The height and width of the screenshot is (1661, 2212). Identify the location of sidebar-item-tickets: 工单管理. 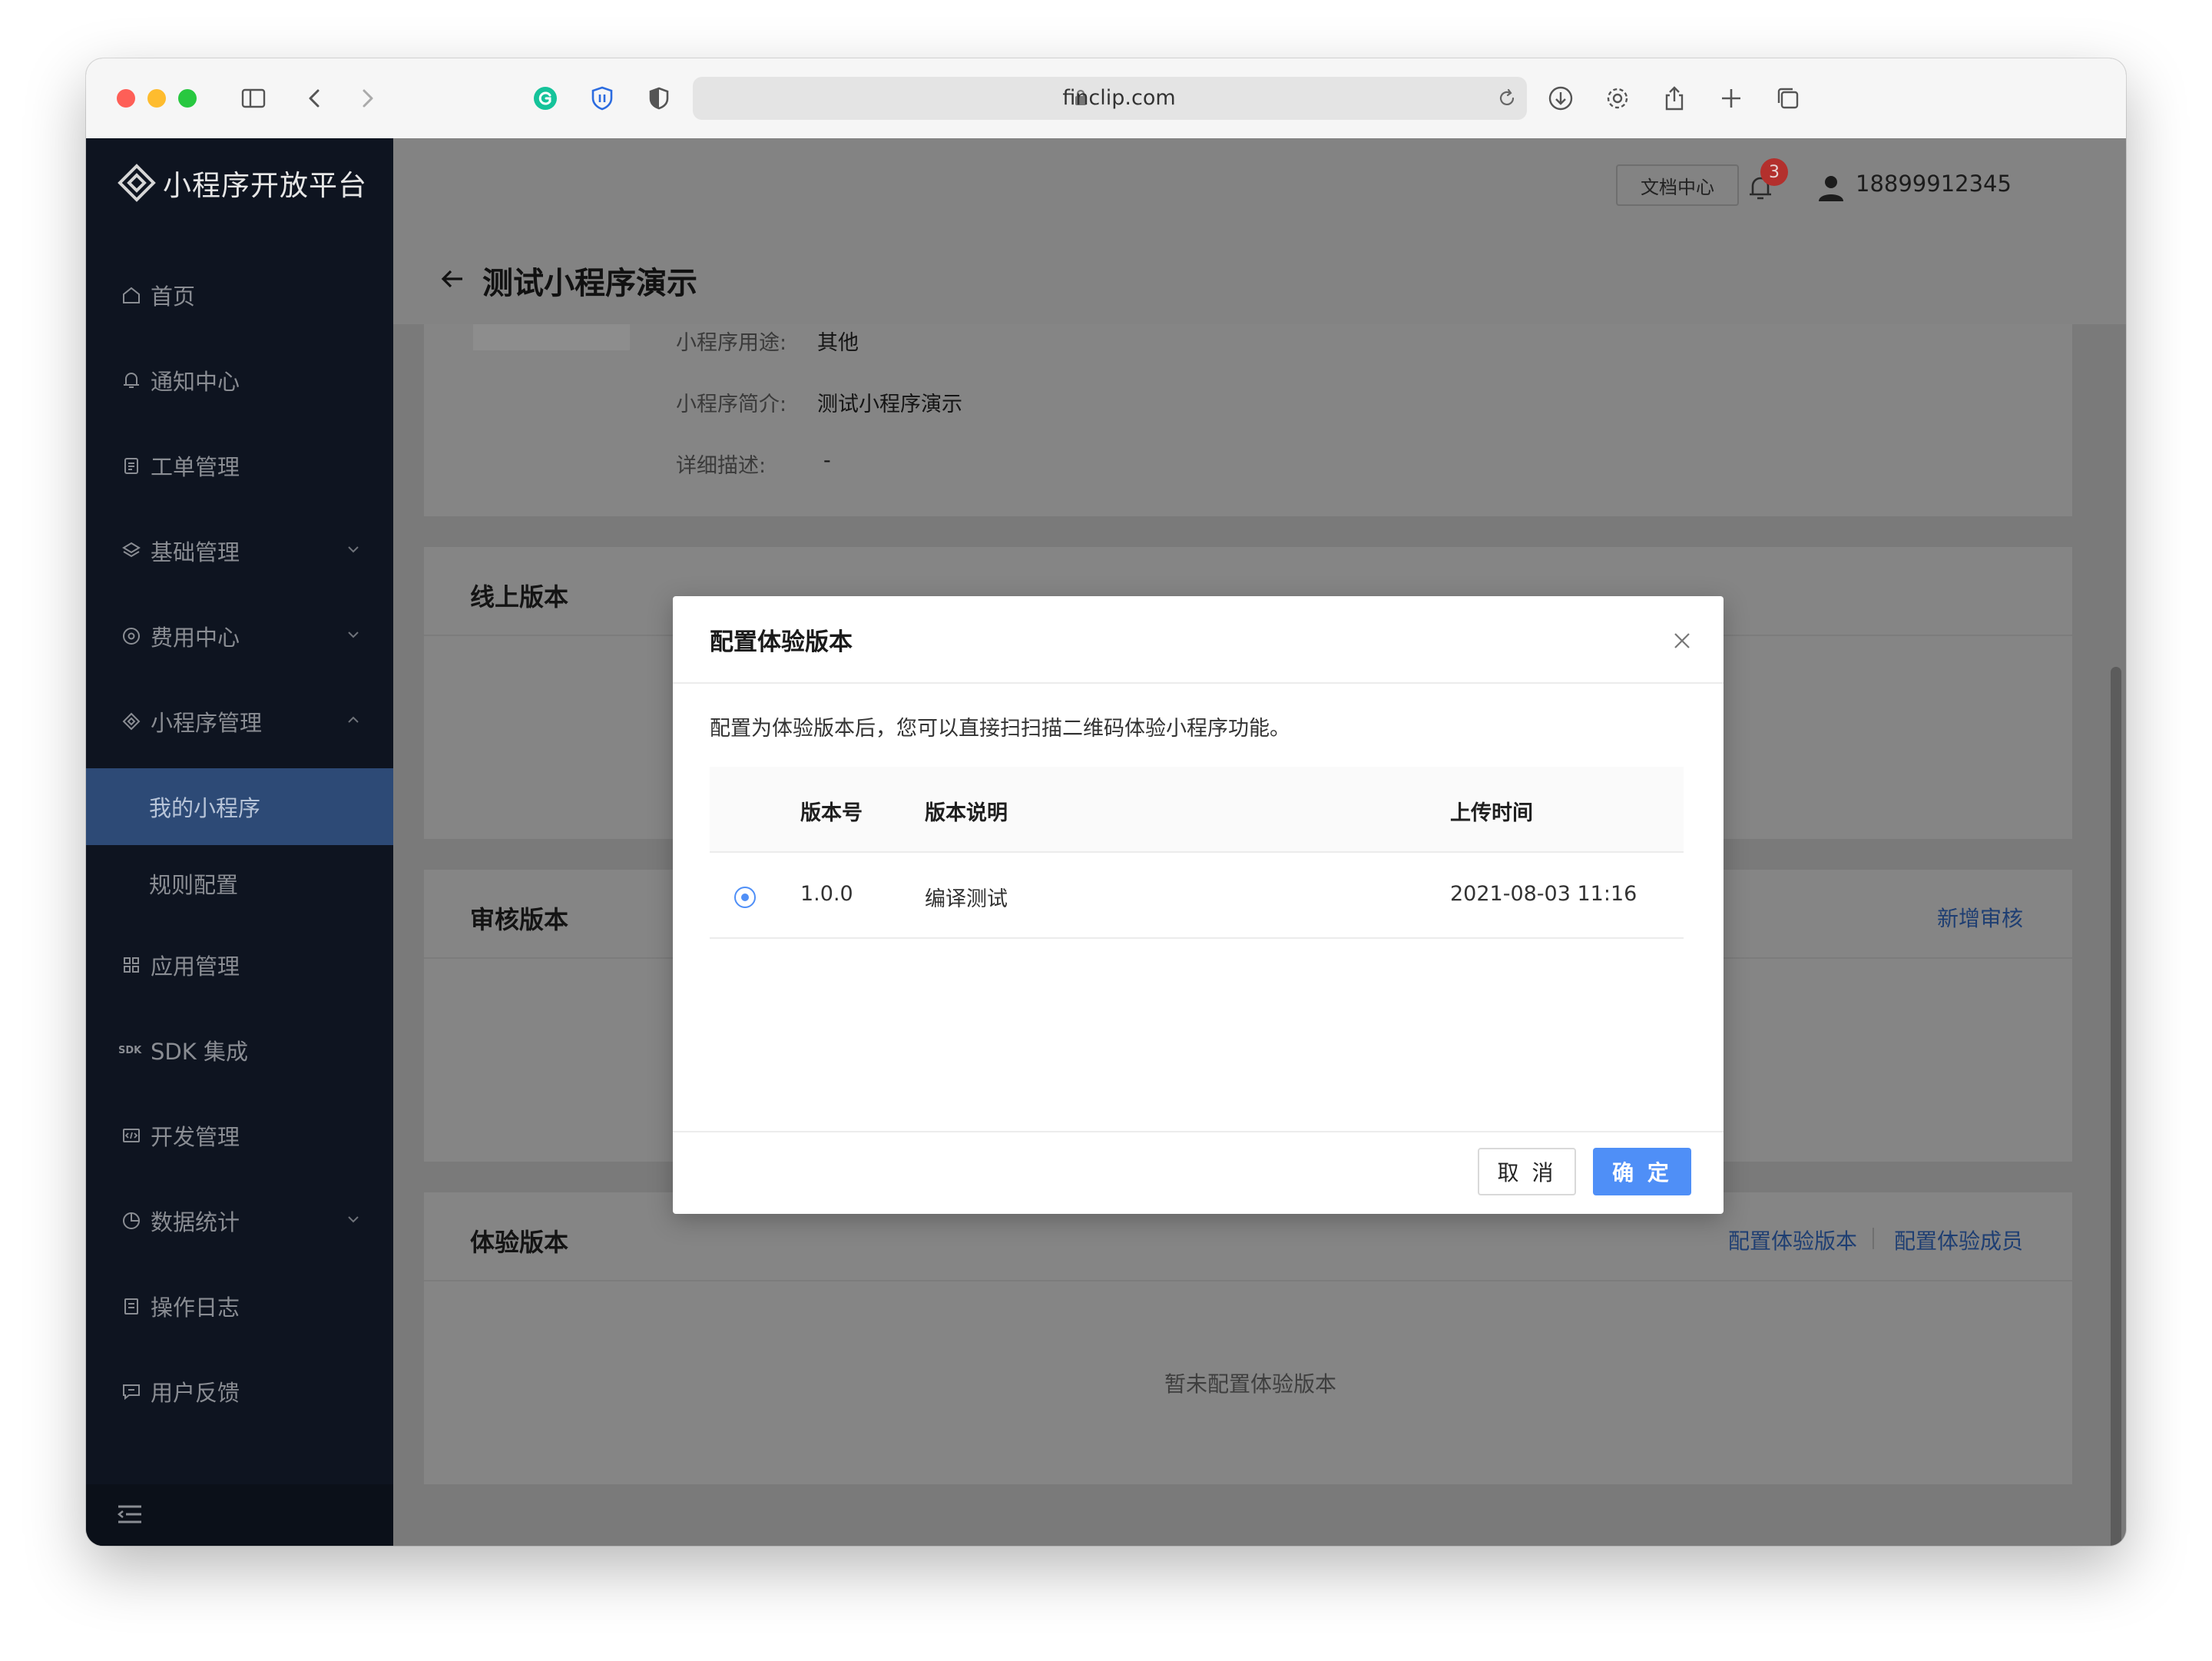
(240, 465).